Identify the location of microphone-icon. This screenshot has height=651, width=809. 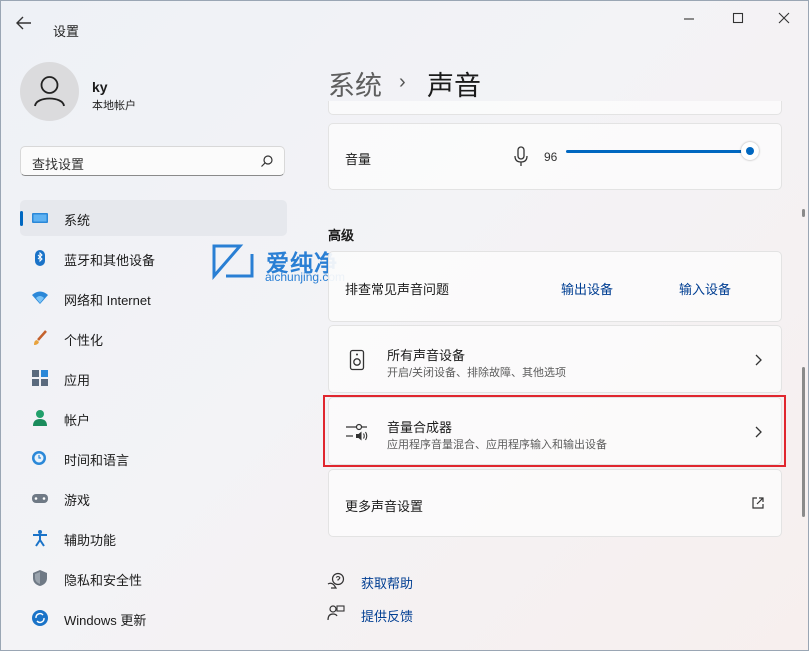
(521, 157).